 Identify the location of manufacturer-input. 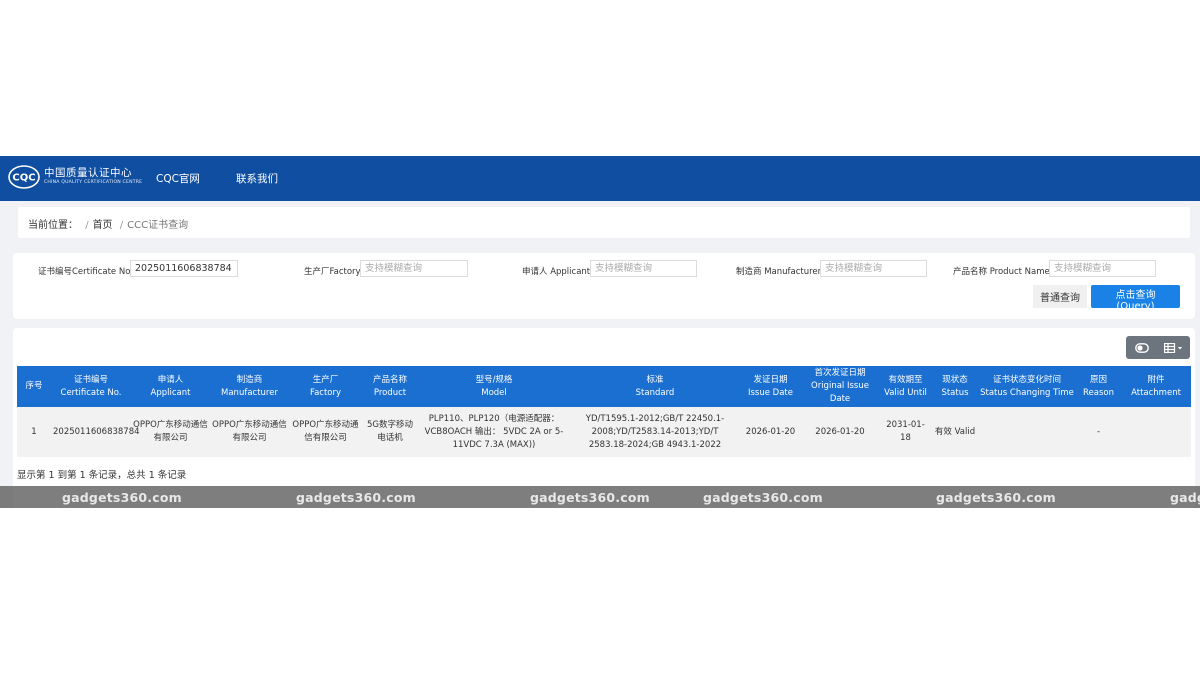
(873, 268).